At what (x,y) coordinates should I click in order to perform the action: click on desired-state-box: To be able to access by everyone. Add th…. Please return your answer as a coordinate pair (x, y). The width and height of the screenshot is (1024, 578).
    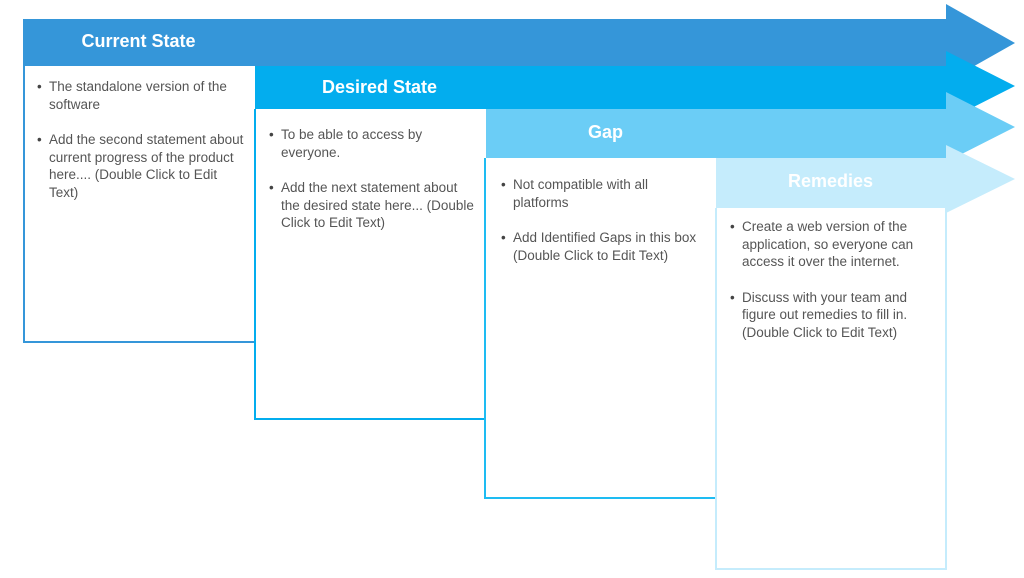
    Looking at the image, I should click on (370, 264).